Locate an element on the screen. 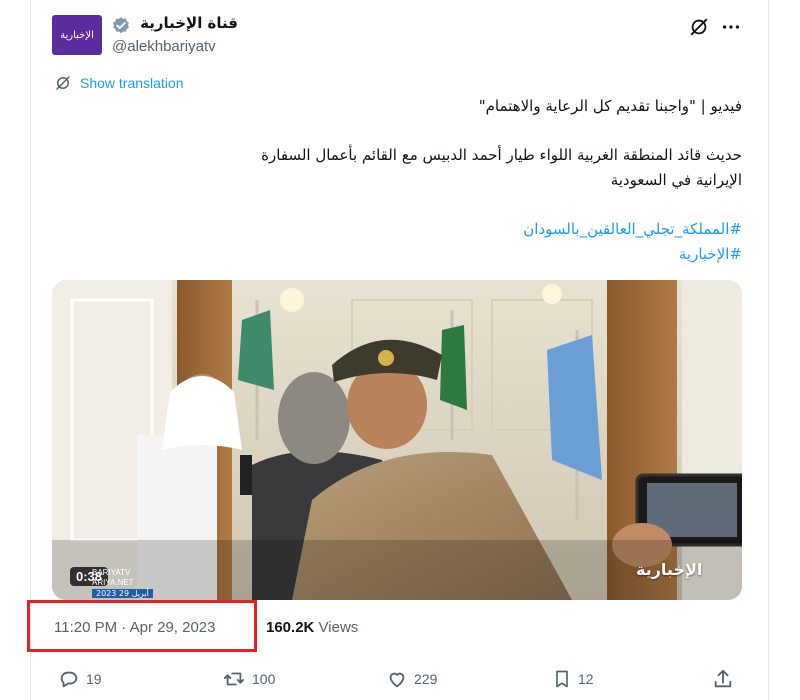  hashtag-link-1: #المملكة_تجلي_العالقين_بالسودان is located at coordinates (632, 229).